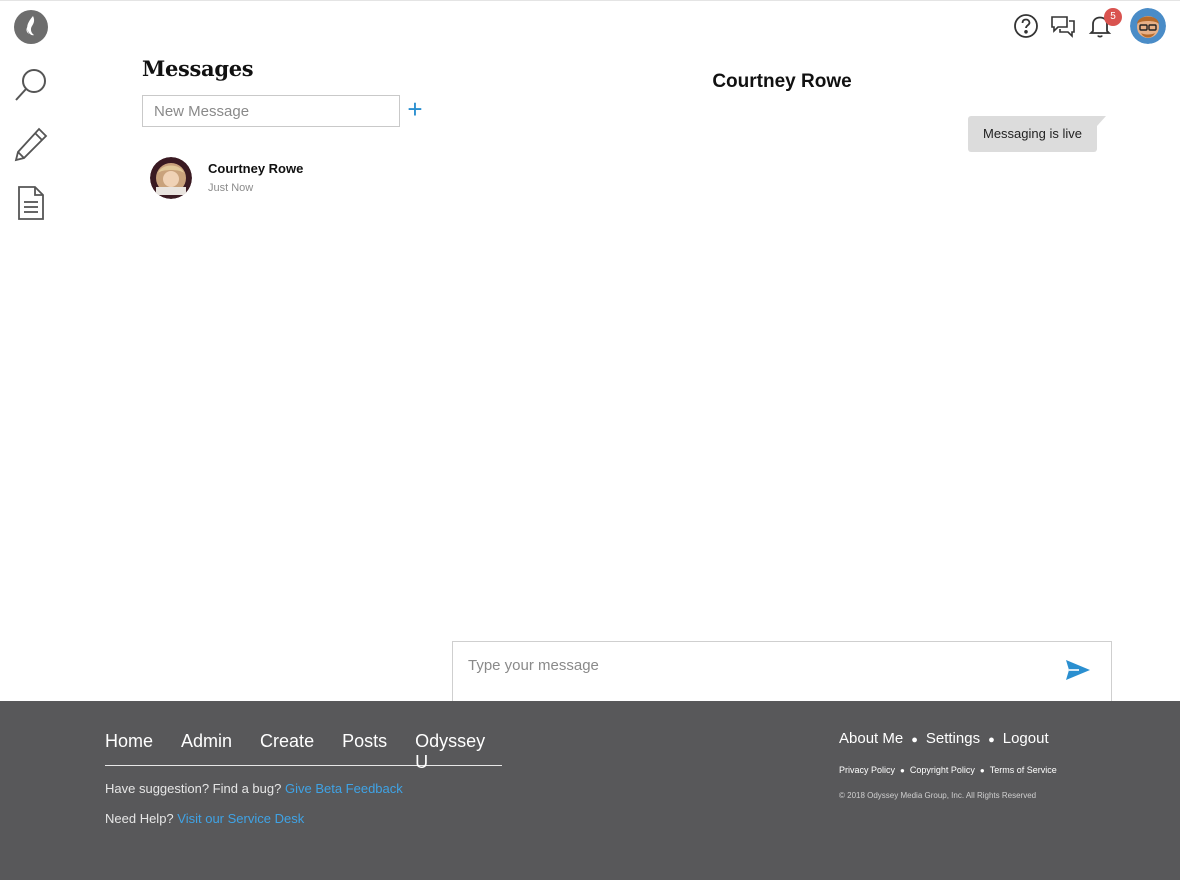 The image size is (1180, 880). Describe the element at coordinates (206, 748) in the screenshot. I see `footer-link-admin: Admin` at that location.